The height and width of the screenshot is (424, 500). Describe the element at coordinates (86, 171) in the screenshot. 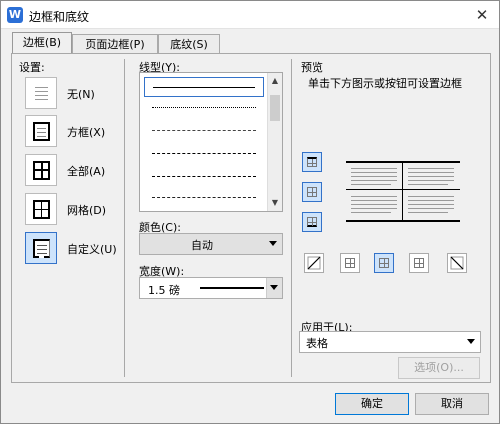

I see `setting-all-label: 全部(A)` at that location.